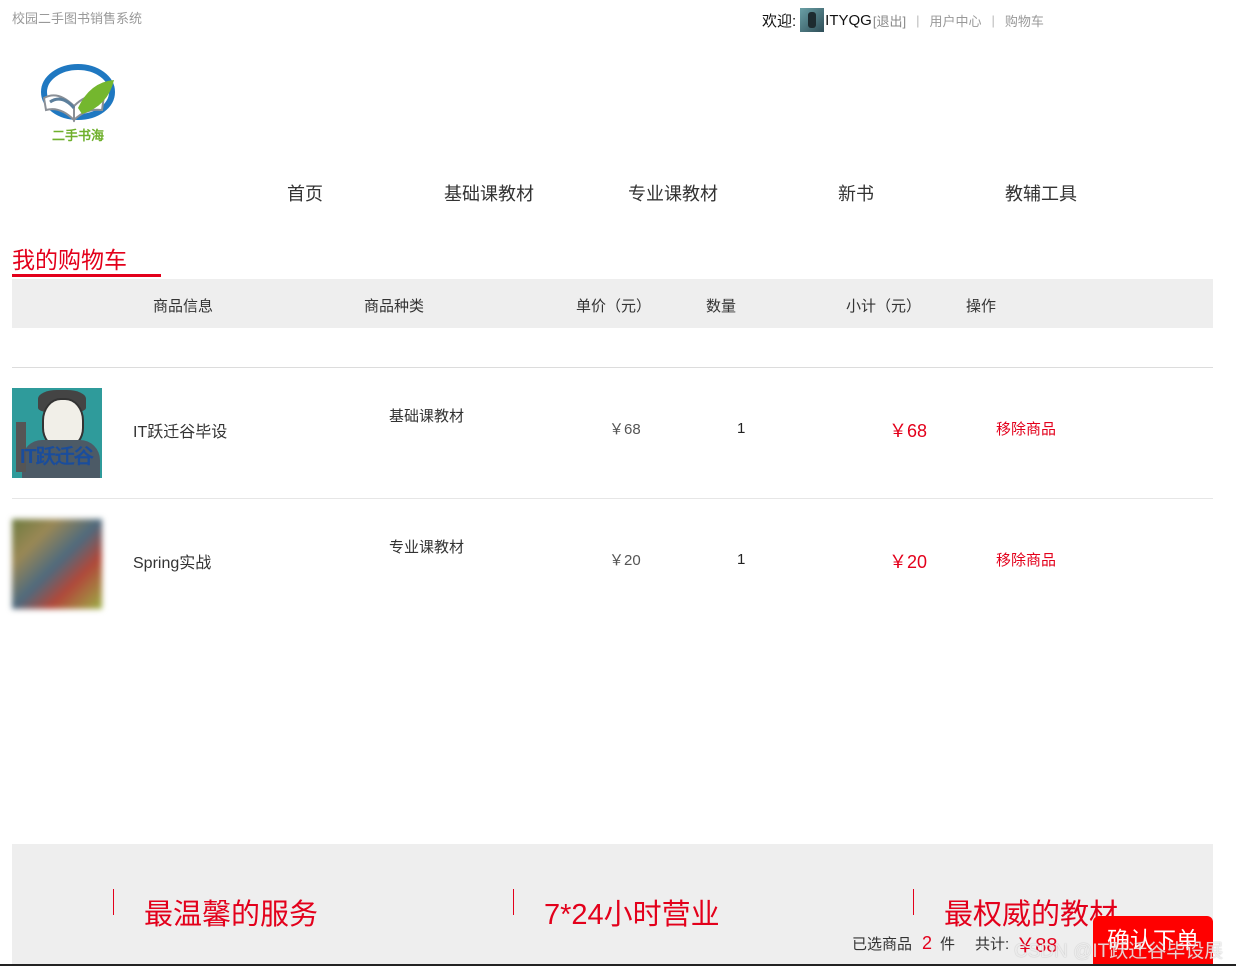 The image size is (1236, 966). I want to click on main-nav: 首页 基础课教材 专业课教材 新书 教辅工具, so click(618, 192).